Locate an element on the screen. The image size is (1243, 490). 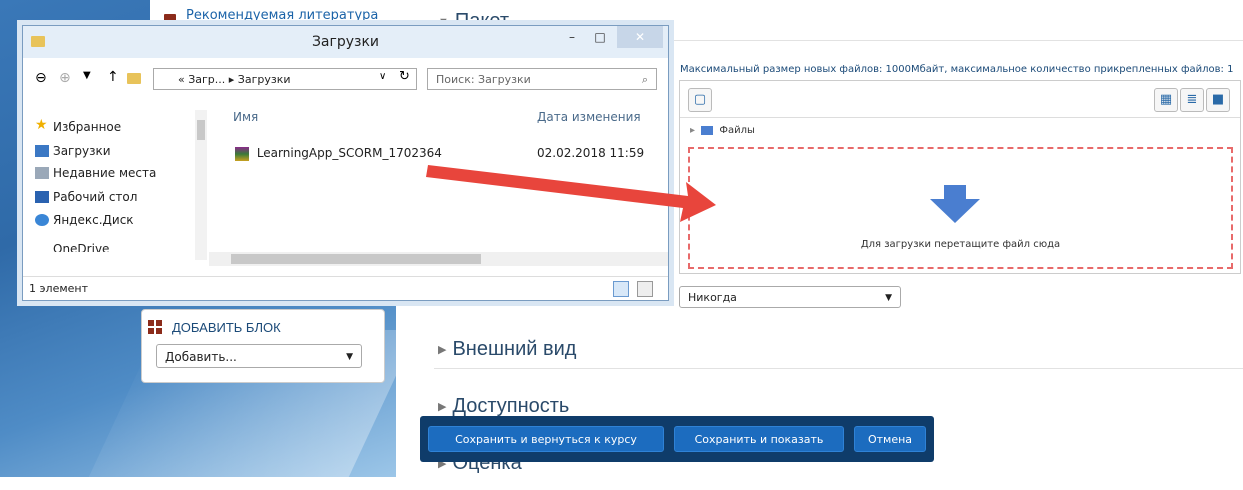
cloud-icon is located at coordinates (42, 220).